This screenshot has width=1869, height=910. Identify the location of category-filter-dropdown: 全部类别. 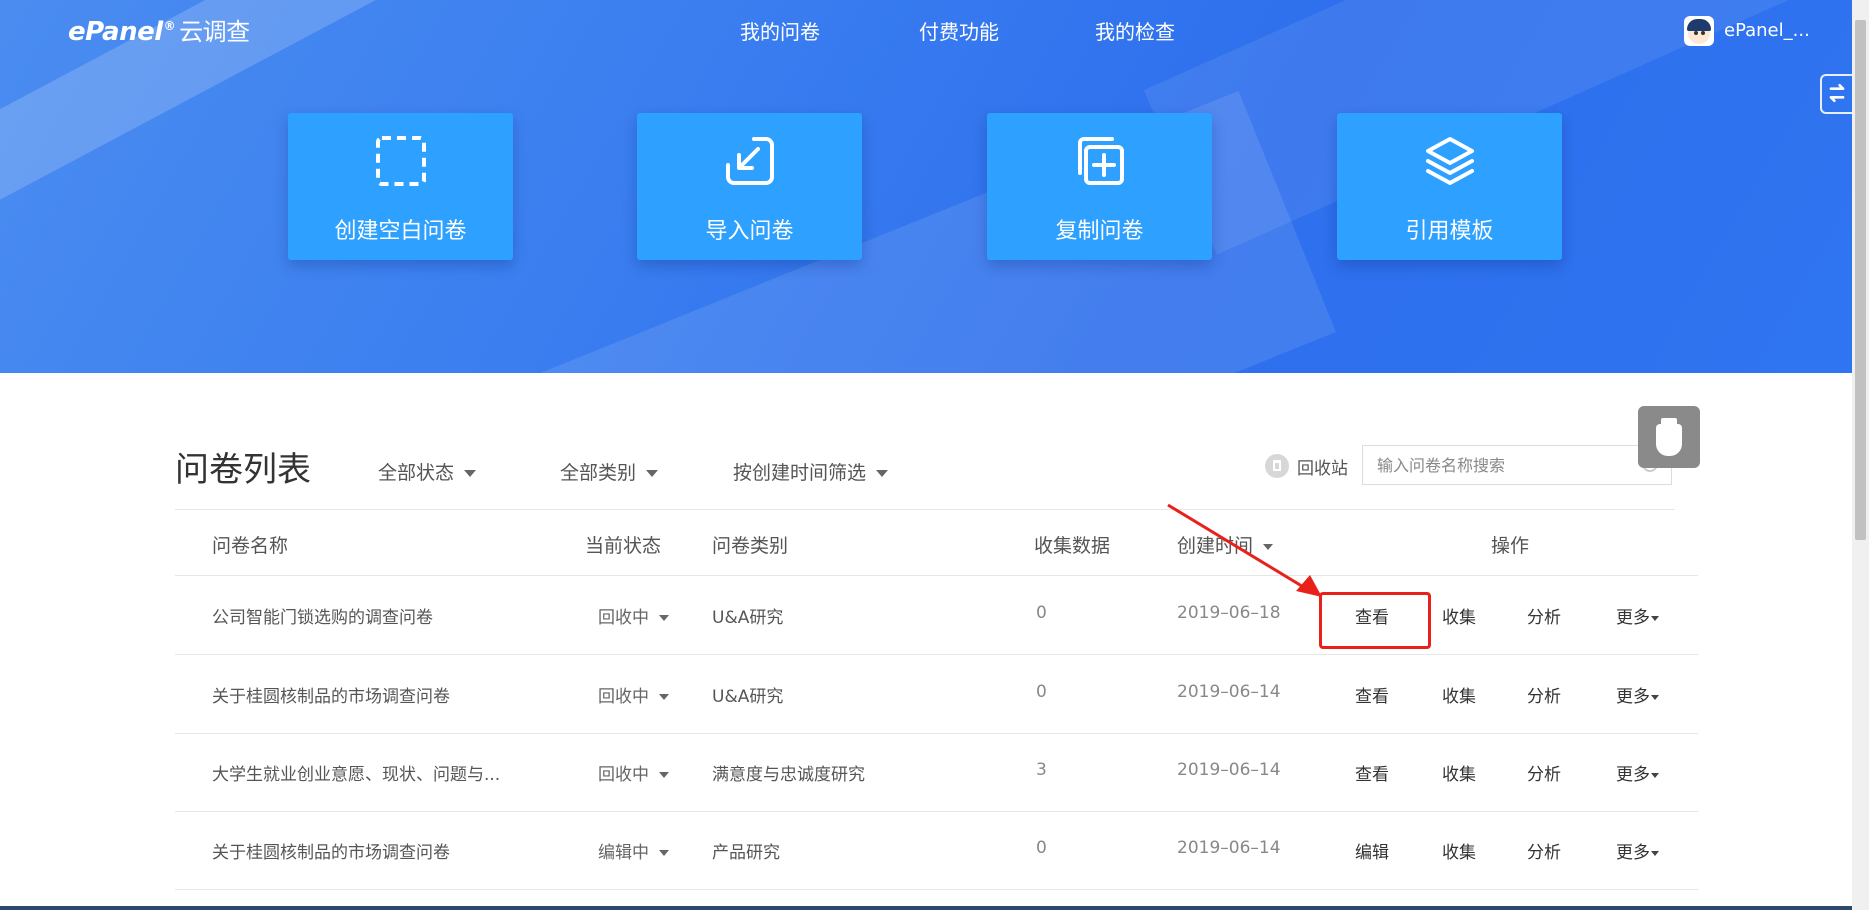
(609, 471).